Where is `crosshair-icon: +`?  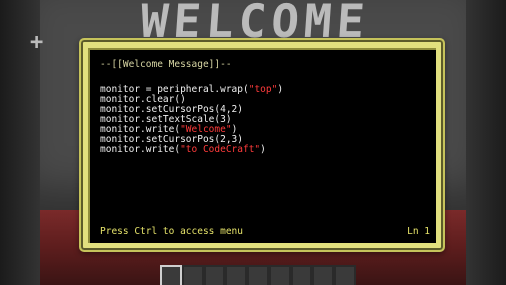 crosshair-icon: + is located at coordinates (37, 42).